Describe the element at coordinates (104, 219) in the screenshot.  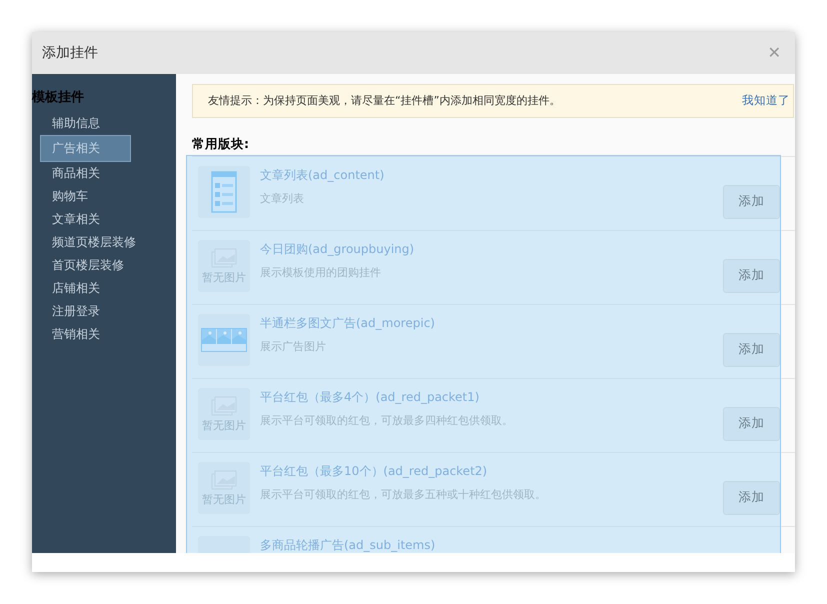
I see `sidebar-item: 文章相关` at that location.